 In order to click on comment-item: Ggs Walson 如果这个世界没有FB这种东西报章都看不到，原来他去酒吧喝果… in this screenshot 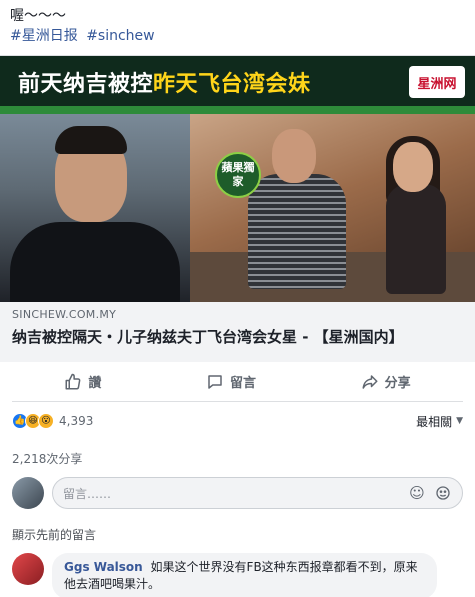, I will do `click(237, 575)`.